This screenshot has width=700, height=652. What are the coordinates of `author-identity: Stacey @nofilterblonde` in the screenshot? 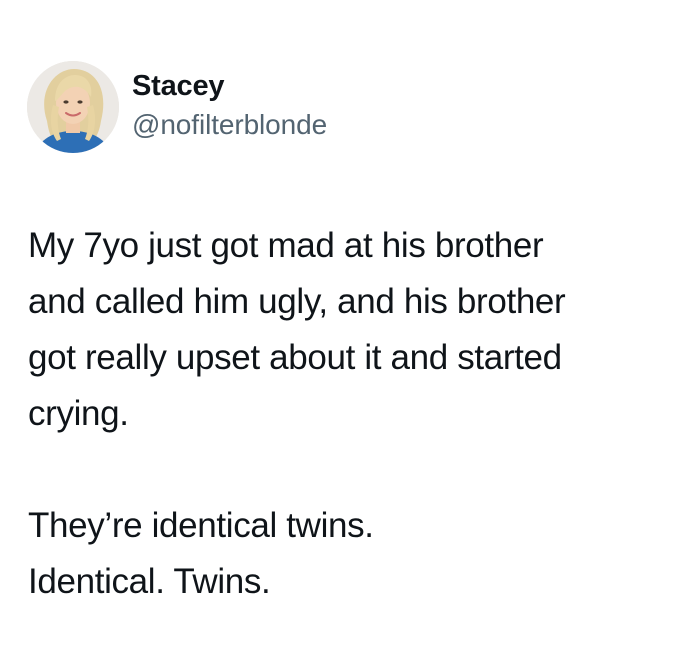 It's located at (229, 105).